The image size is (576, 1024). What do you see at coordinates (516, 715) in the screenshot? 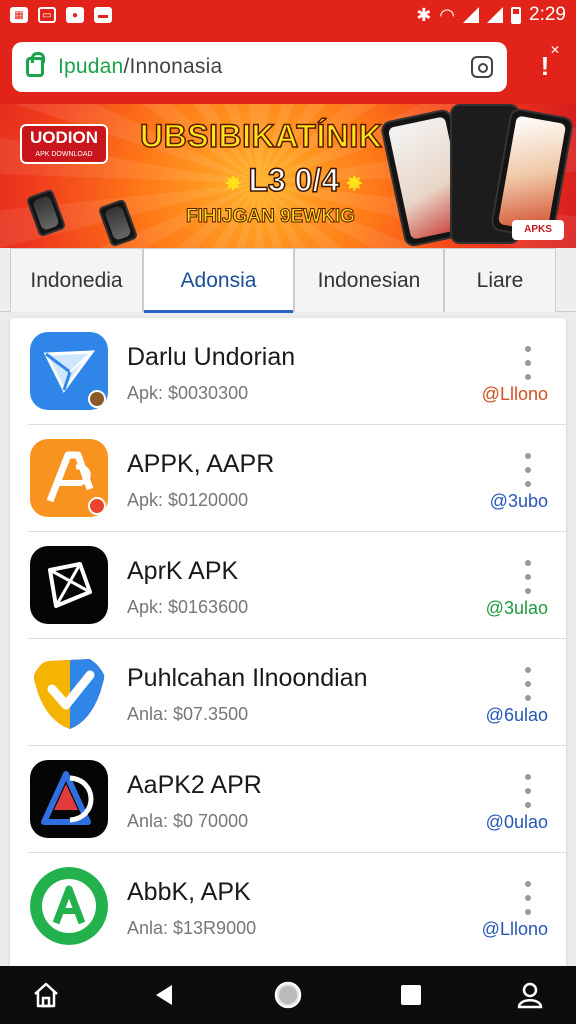
I see `app-size: @6ulao` at bounding box center [516, 715].